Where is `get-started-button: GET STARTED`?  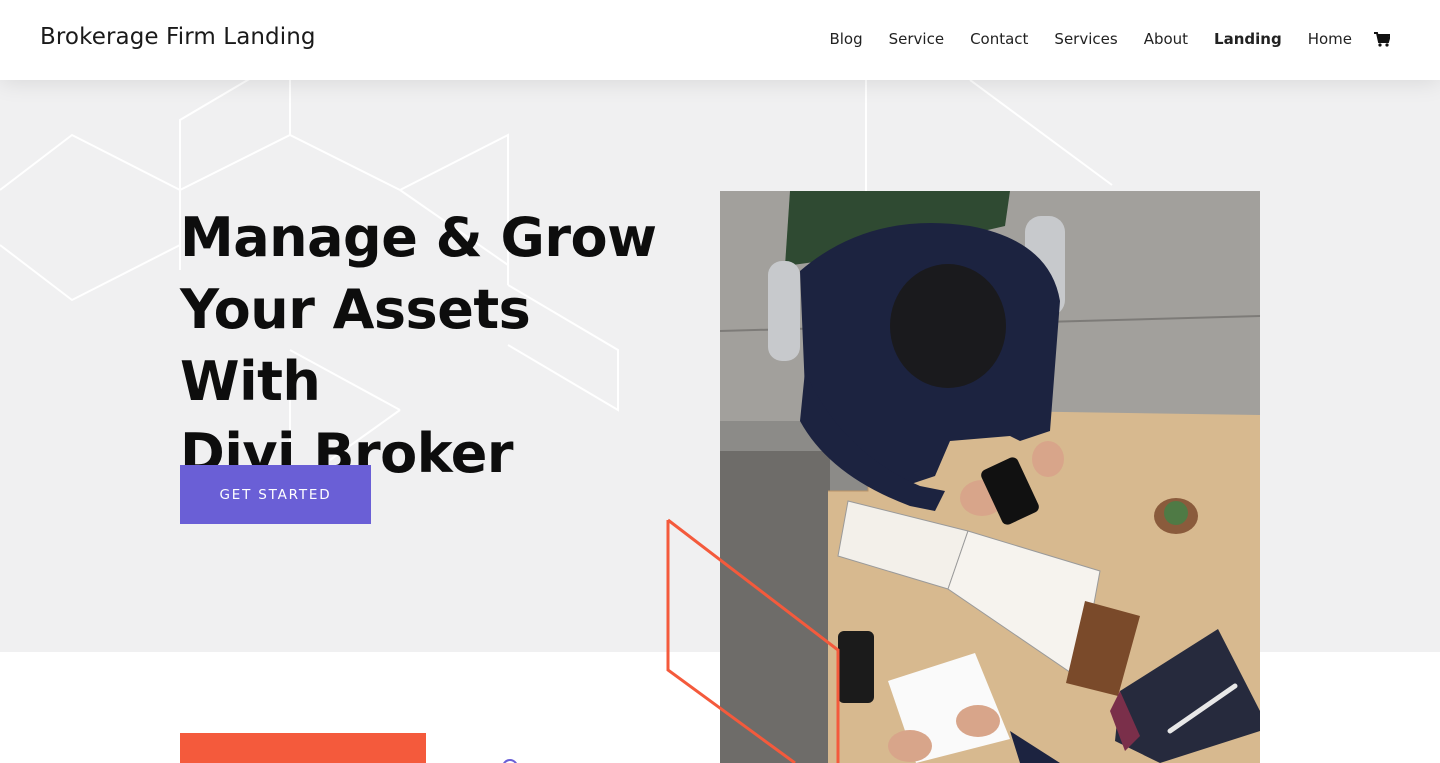 get-started-button: GET STARTED is located at coordinates (275, 494).